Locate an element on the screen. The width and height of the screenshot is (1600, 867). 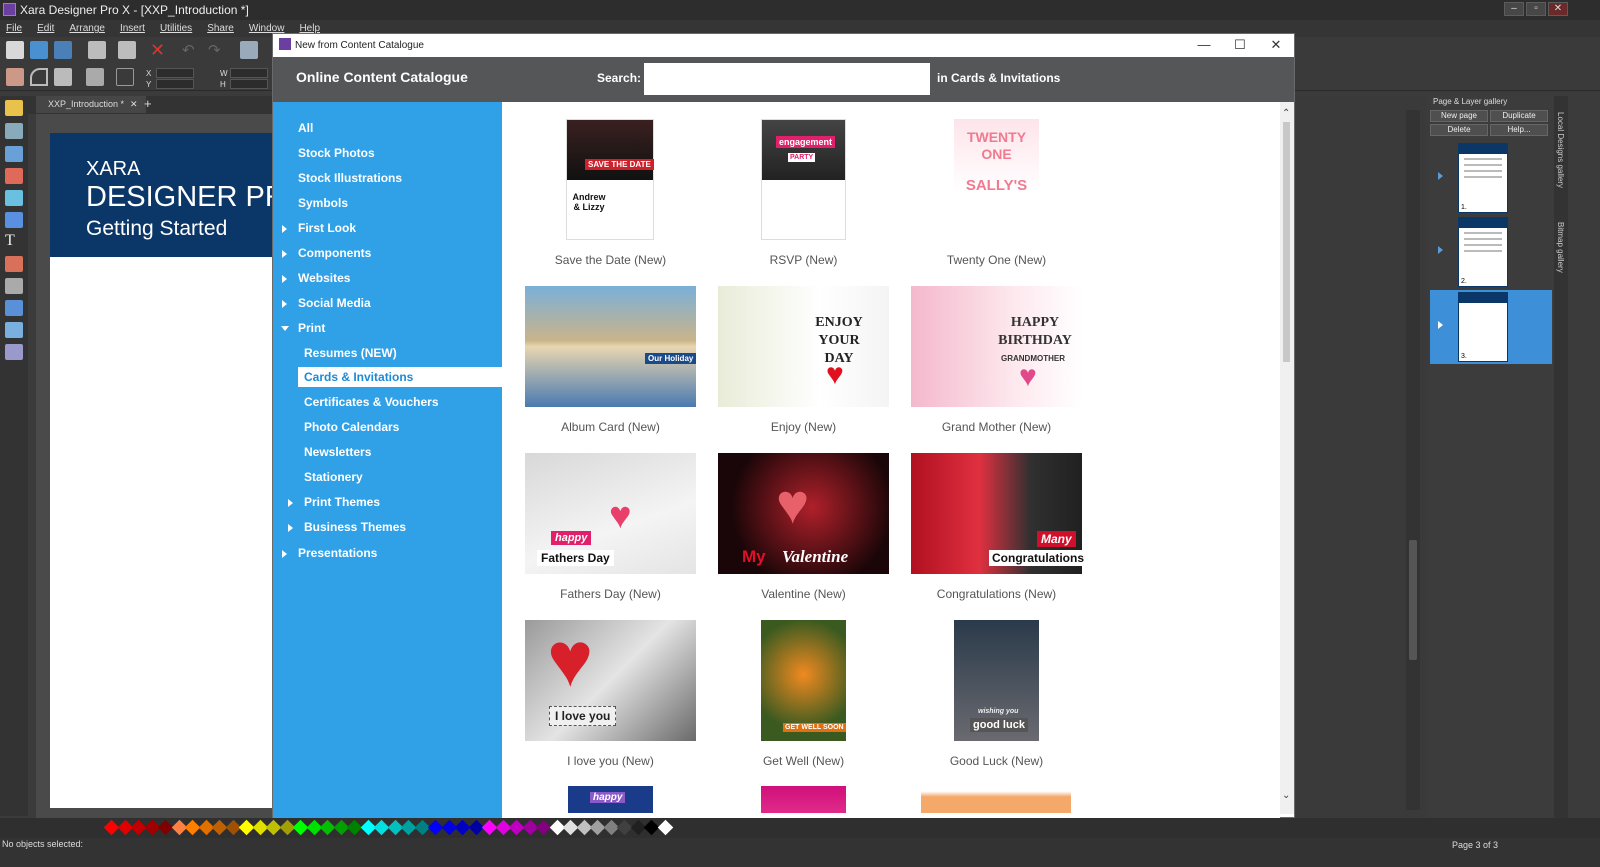
duplicate-button: Duplicate is located at coordinates (1519, 116).